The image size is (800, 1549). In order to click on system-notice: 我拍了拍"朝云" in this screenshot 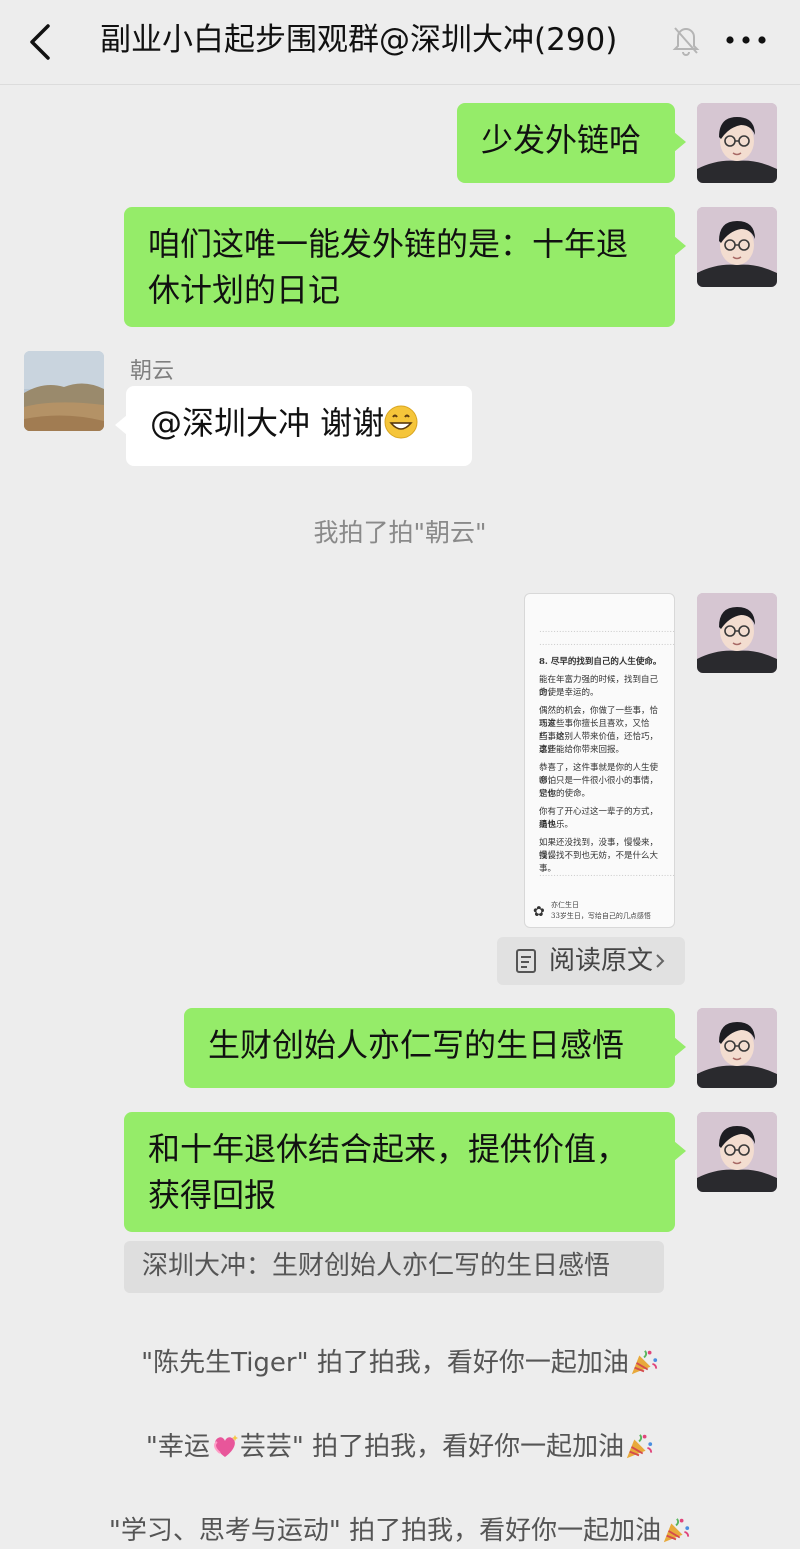, I will do `click(400, 532)`.